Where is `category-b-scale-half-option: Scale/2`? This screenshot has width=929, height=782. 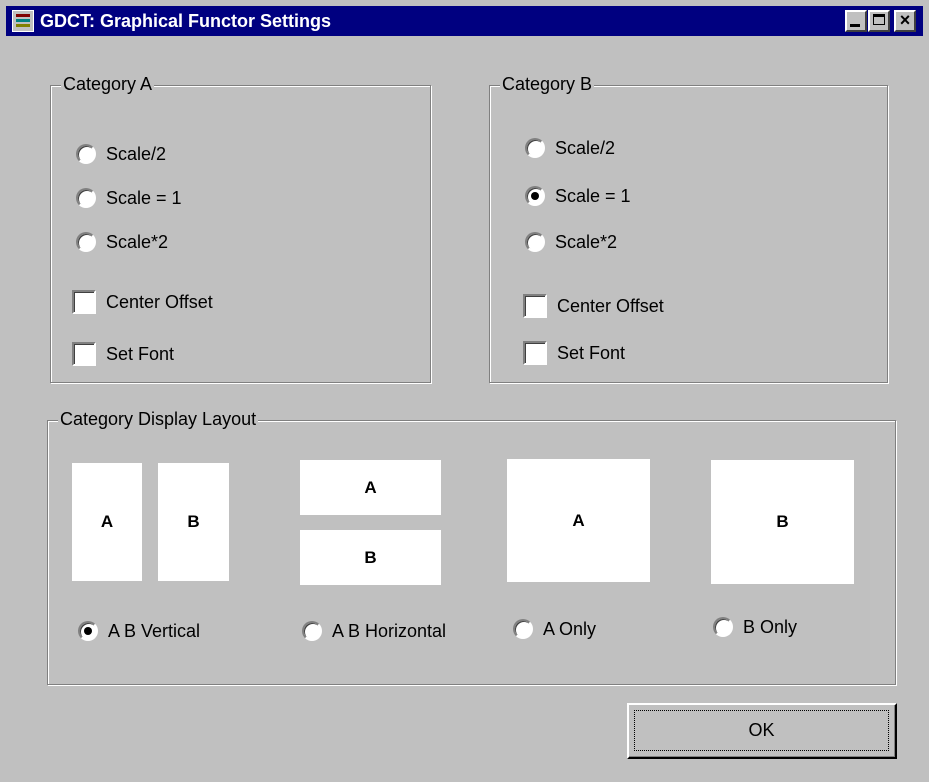
category-b-scale-half-option: Scale/2 is located at coordinates (570, 148).